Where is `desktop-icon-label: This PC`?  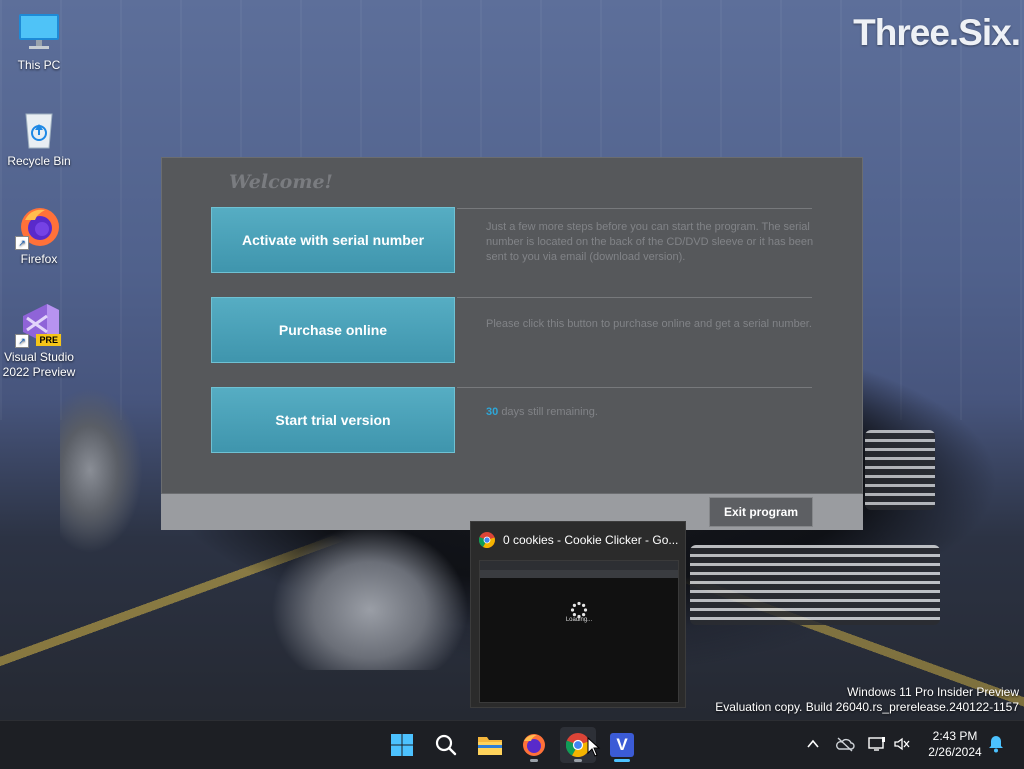
desktop-icon-label: This PC is located at coordinates (39, 65).